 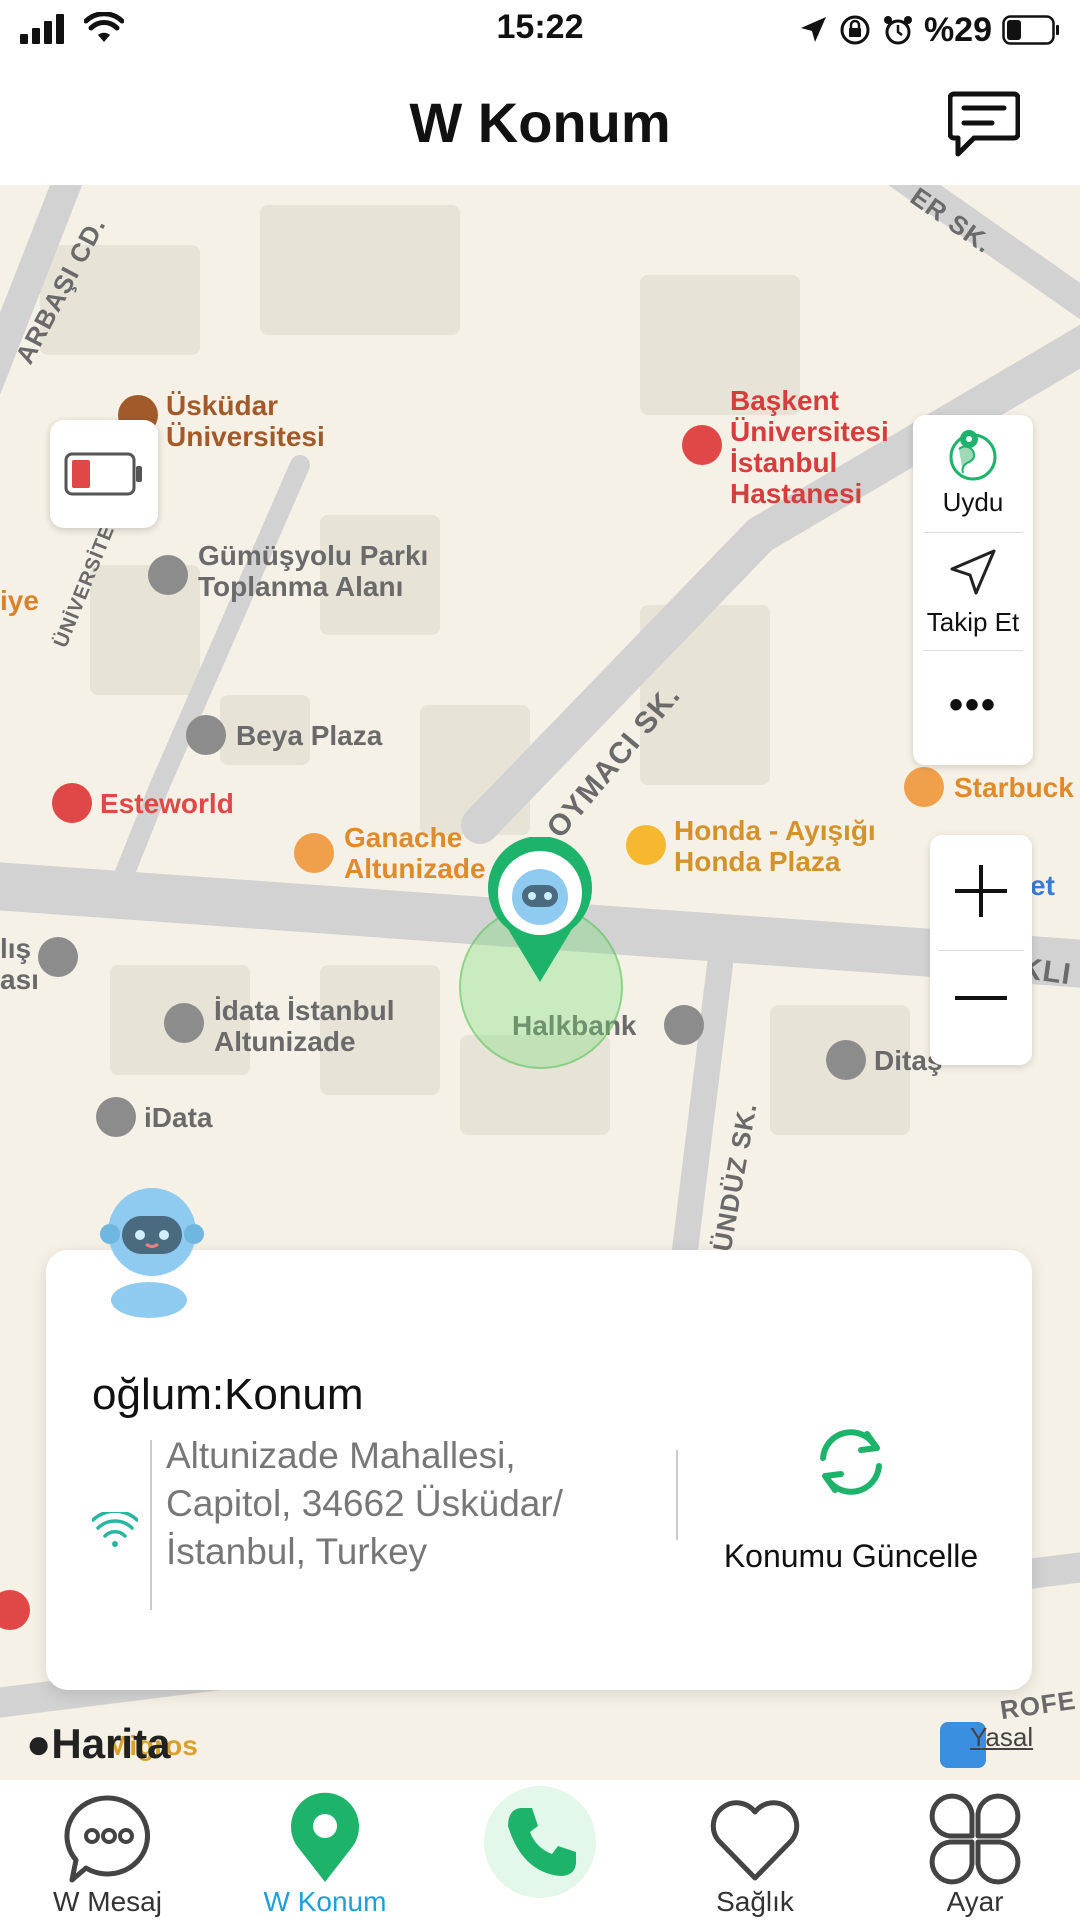 What do you see at coordinates (897, 30) in the screenshot?
I see `alarm-icon` at bounding box center [897, 30].